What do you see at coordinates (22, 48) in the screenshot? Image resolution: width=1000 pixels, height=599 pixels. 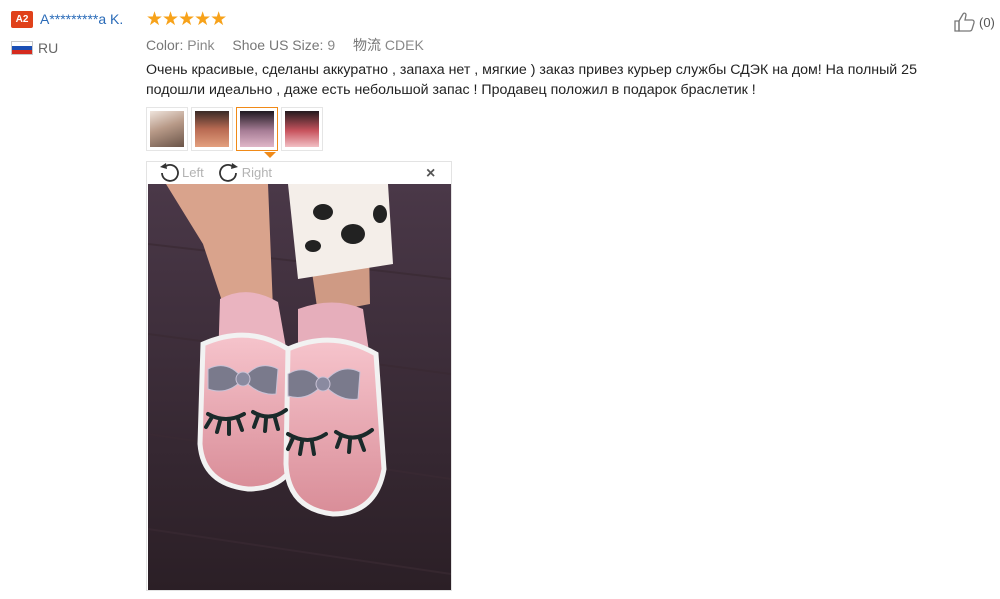 I see `country-flag-icon` at bounding box center [22, 48].